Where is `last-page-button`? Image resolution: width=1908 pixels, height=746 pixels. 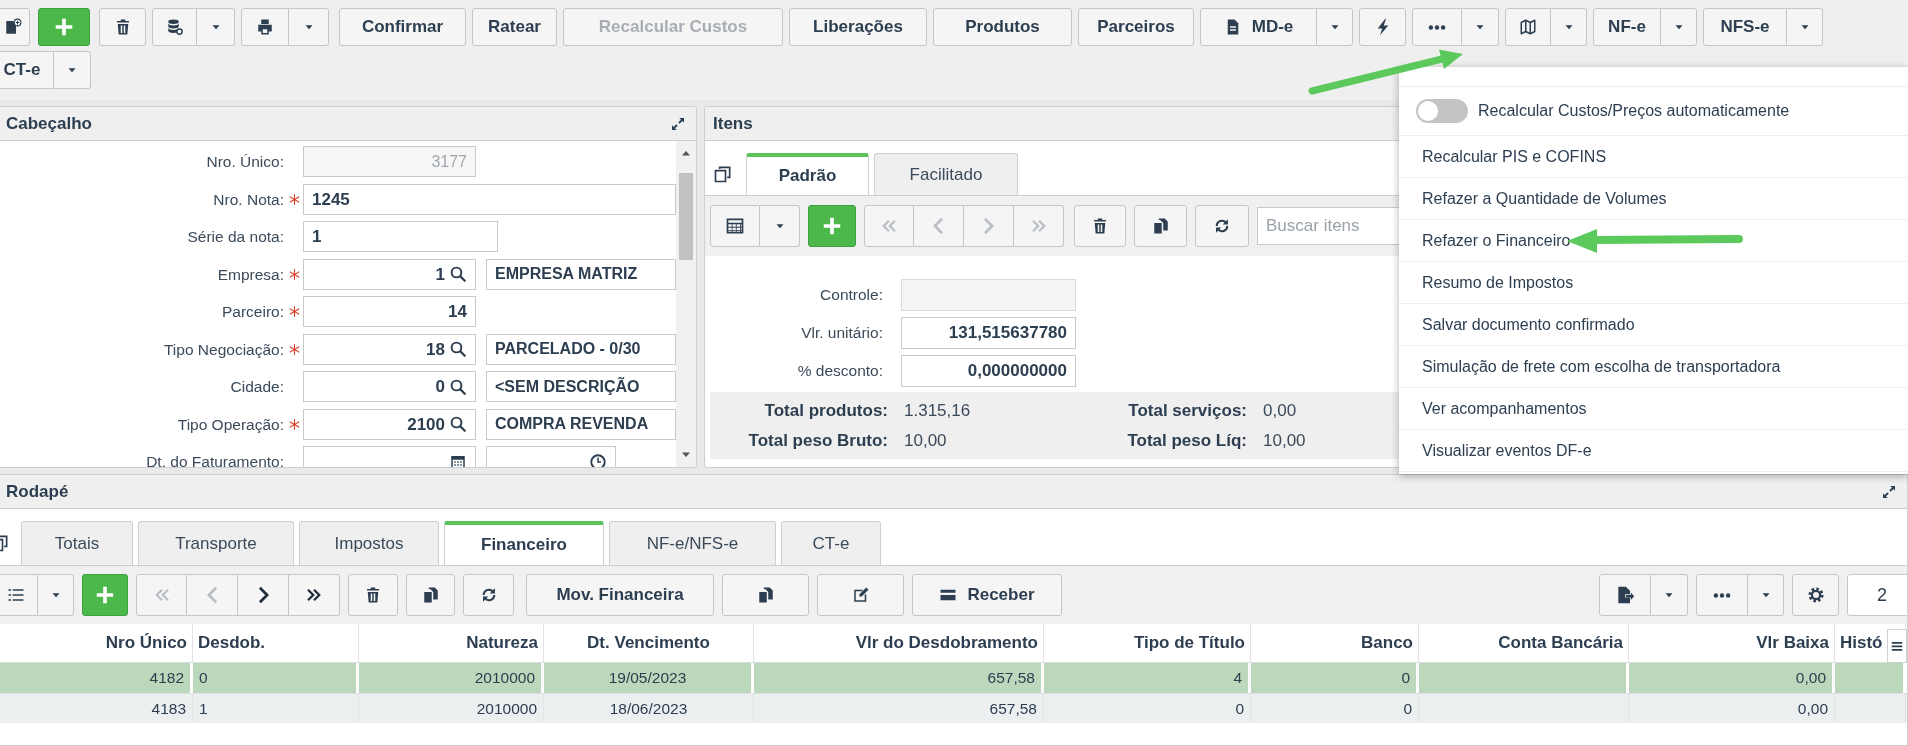
last-page-button is located at coordinates (314, 595).